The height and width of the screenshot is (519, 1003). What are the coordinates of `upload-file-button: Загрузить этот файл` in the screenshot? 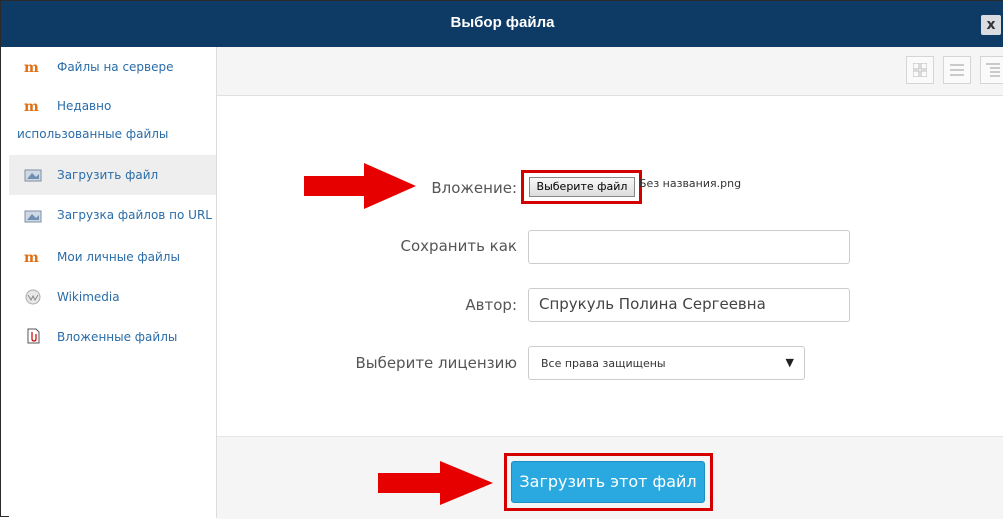 It's located at (608, 482).